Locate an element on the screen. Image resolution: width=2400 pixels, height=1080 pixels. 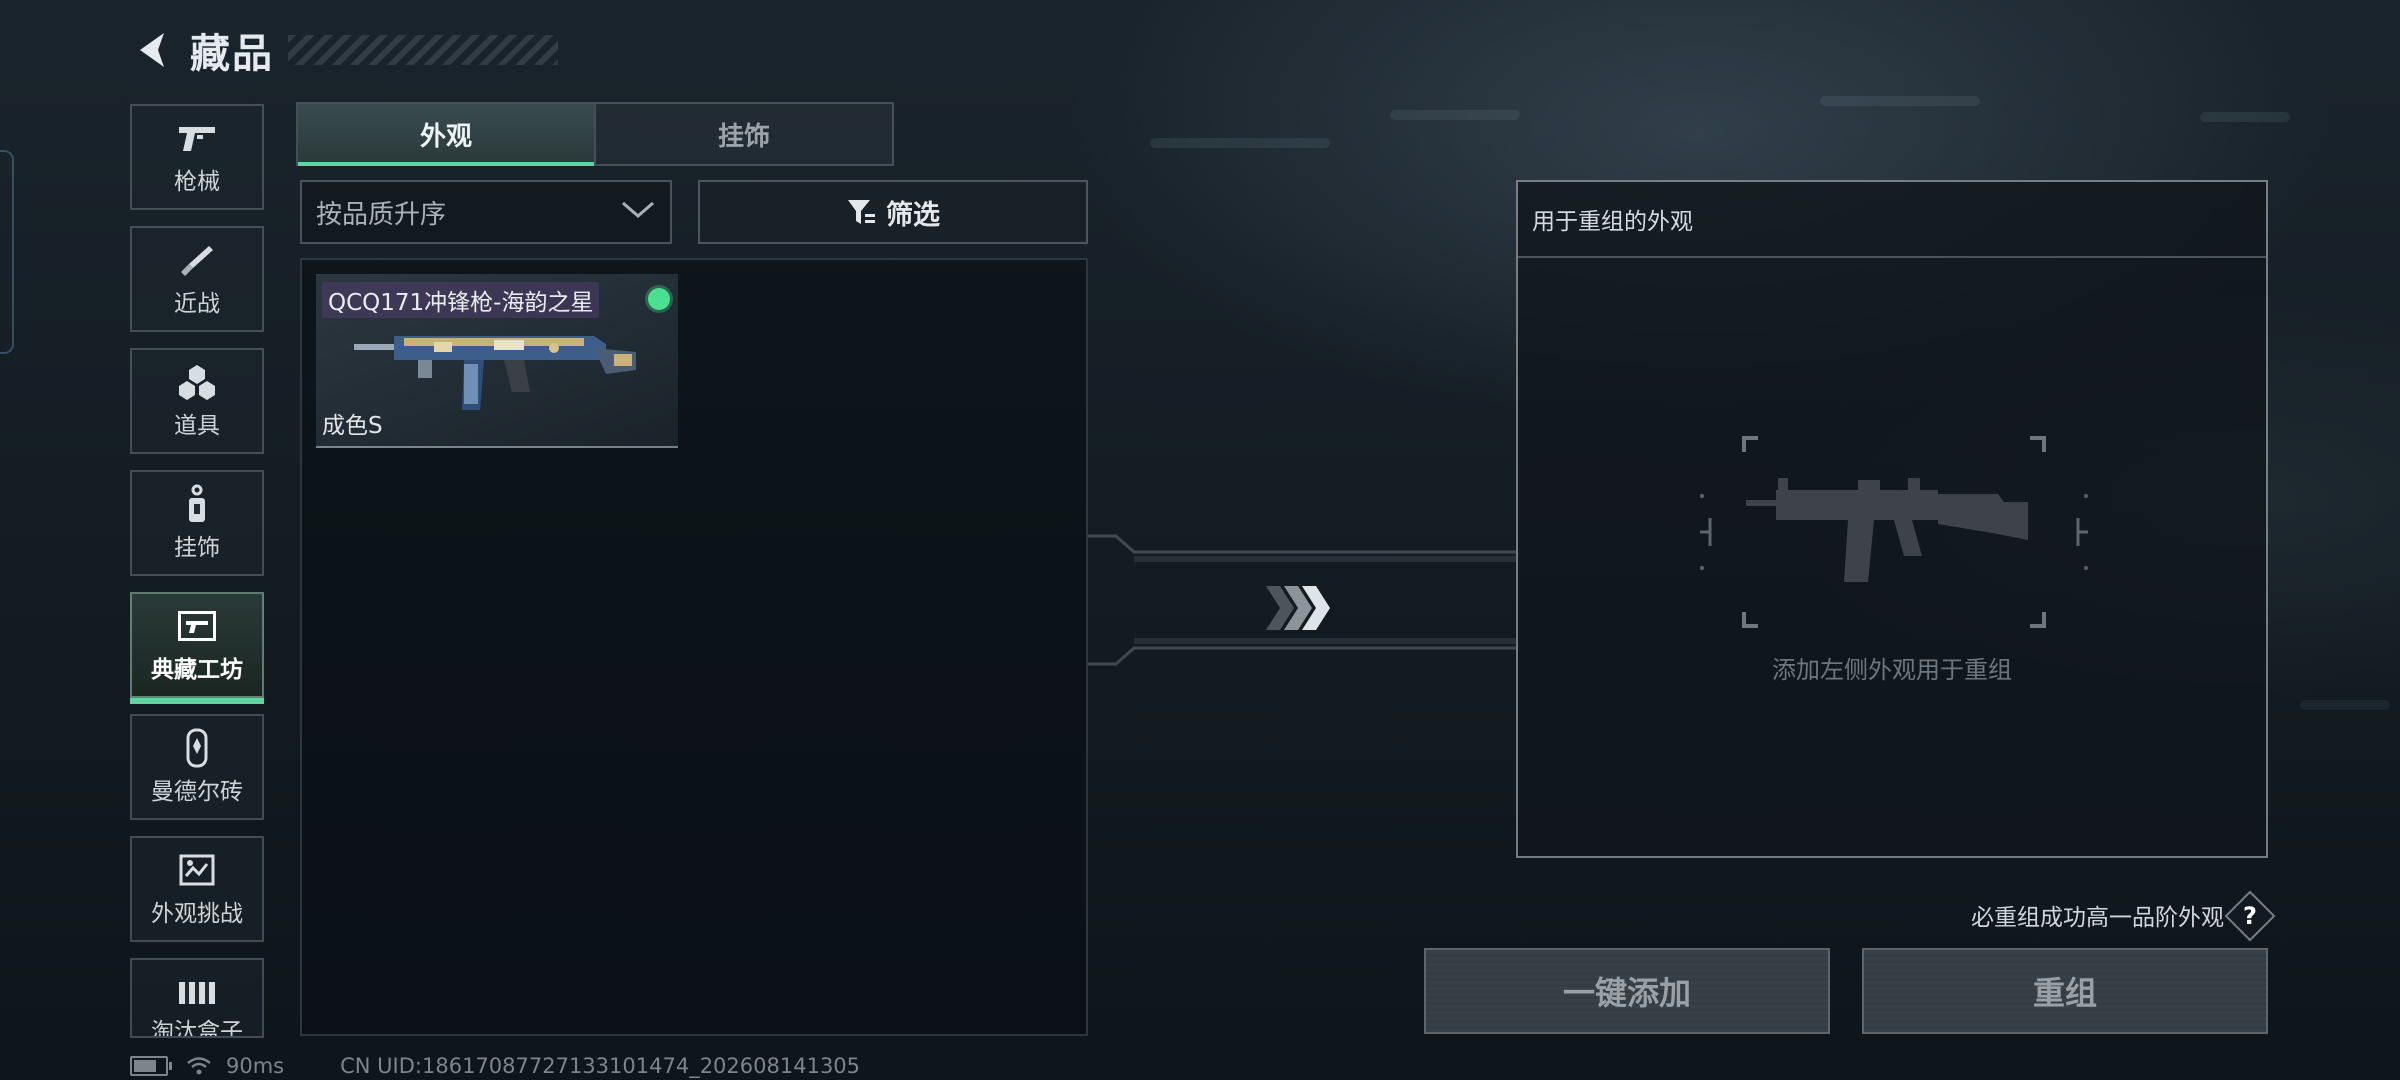
battery-icon is located at coordinates (151, 1066).